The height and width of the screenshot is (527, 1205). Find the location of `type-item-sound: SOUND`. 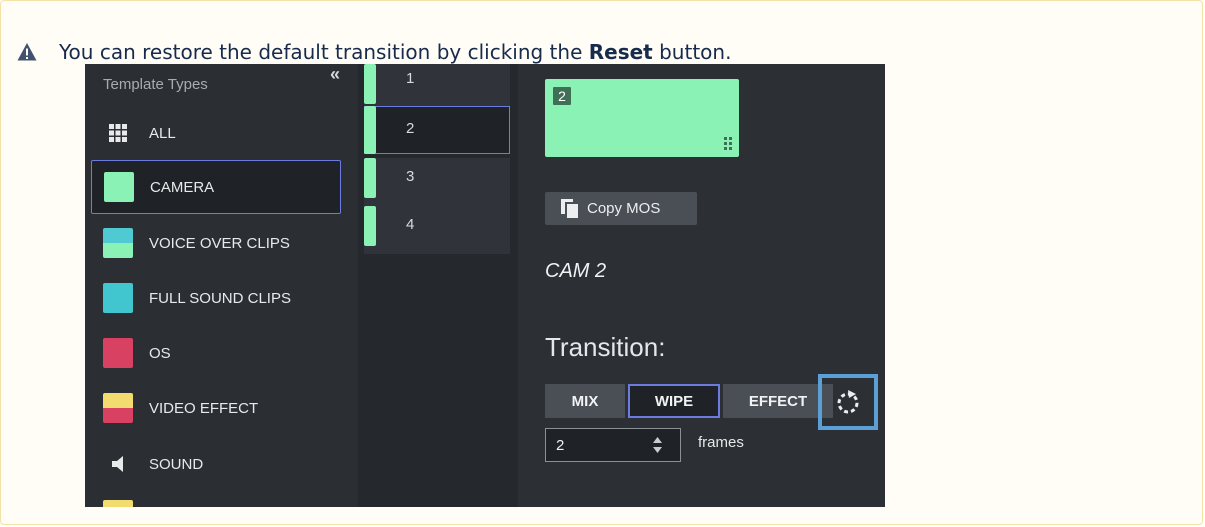

type-item-sound: SOUND is located at coordinates (216, 464).